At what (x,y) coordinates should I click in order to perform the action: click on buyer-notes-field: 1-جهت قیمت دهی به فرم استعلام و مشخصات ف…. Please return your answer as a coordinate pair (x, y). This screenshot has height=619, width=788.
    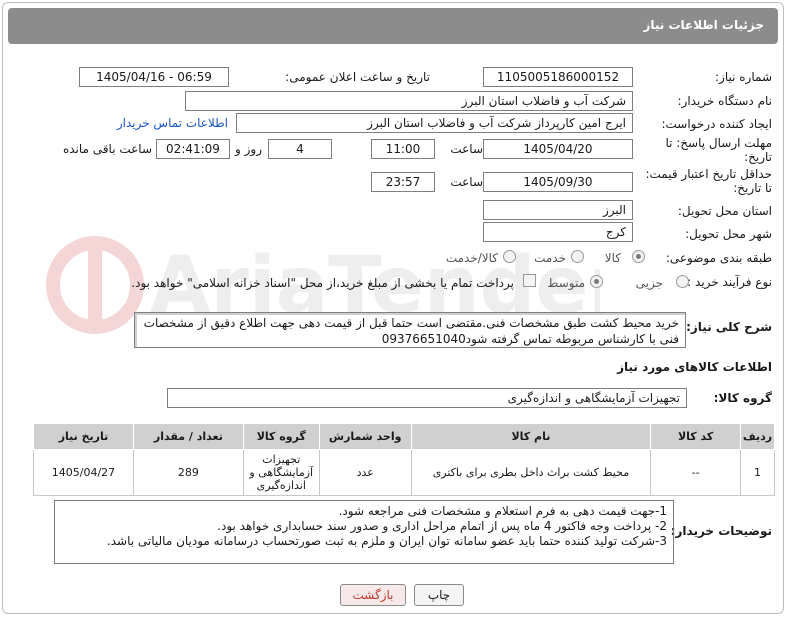
    Looking at the image, I should click on (364, 532).